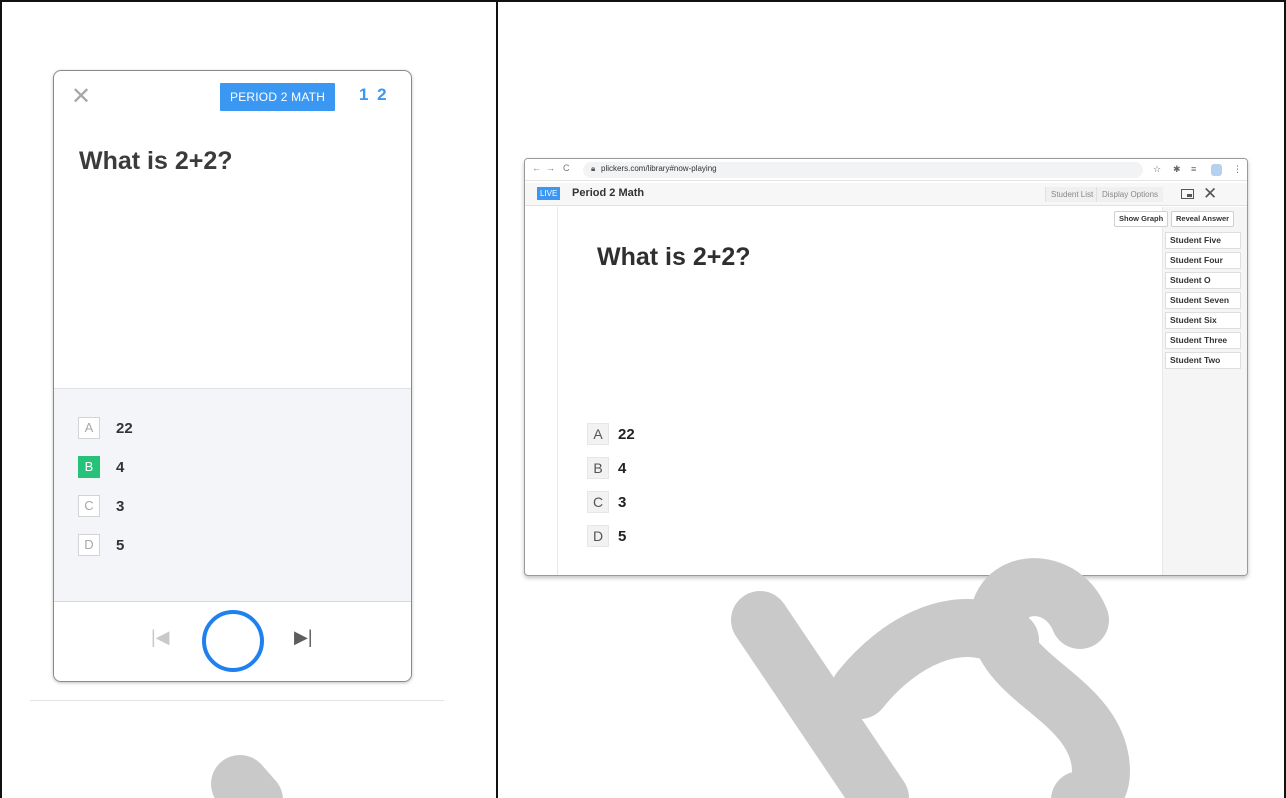 This screenshot has height=798, width=1286. I want to click on lock-icon: 🔒︎, so click(593, 168).